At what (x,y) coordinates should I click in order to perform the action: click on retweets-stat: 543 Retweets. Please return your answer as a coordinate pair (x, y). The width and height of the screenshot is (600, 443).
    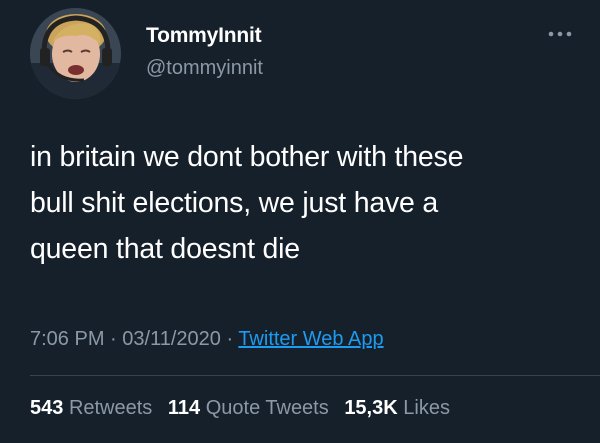
    Looking at the image, I should click on (91, 408).